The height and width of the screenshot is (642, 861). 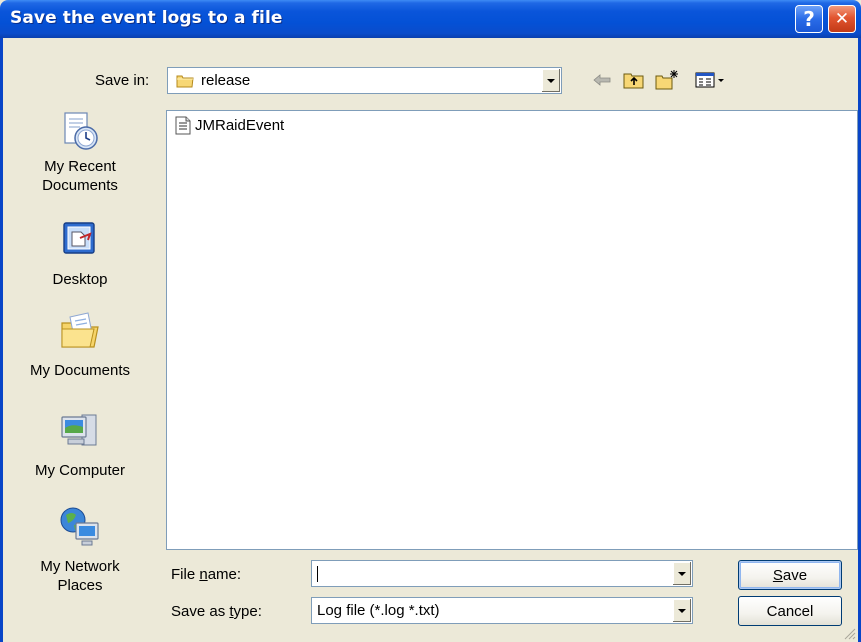 I want to click on save-button: Save, so click(x=790, y=575).